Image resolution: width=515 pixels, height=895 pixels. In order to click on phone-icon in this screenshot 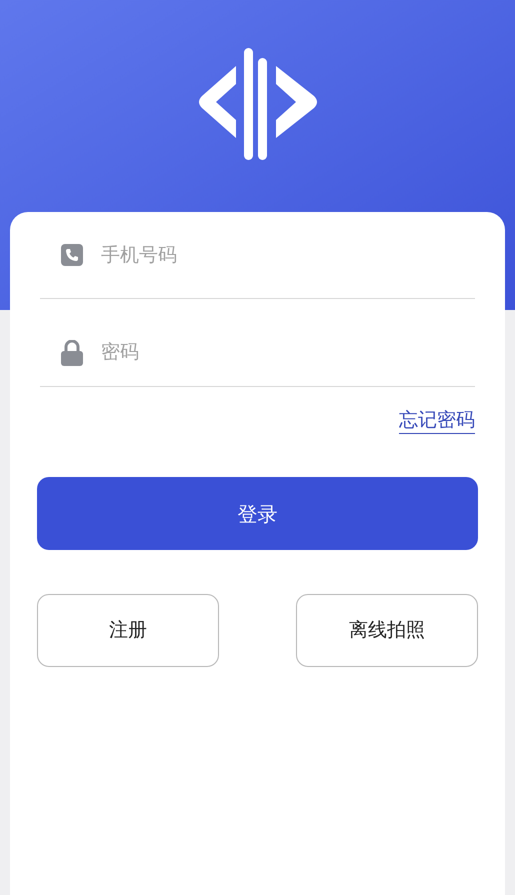, I will do `click(72, 255)`.